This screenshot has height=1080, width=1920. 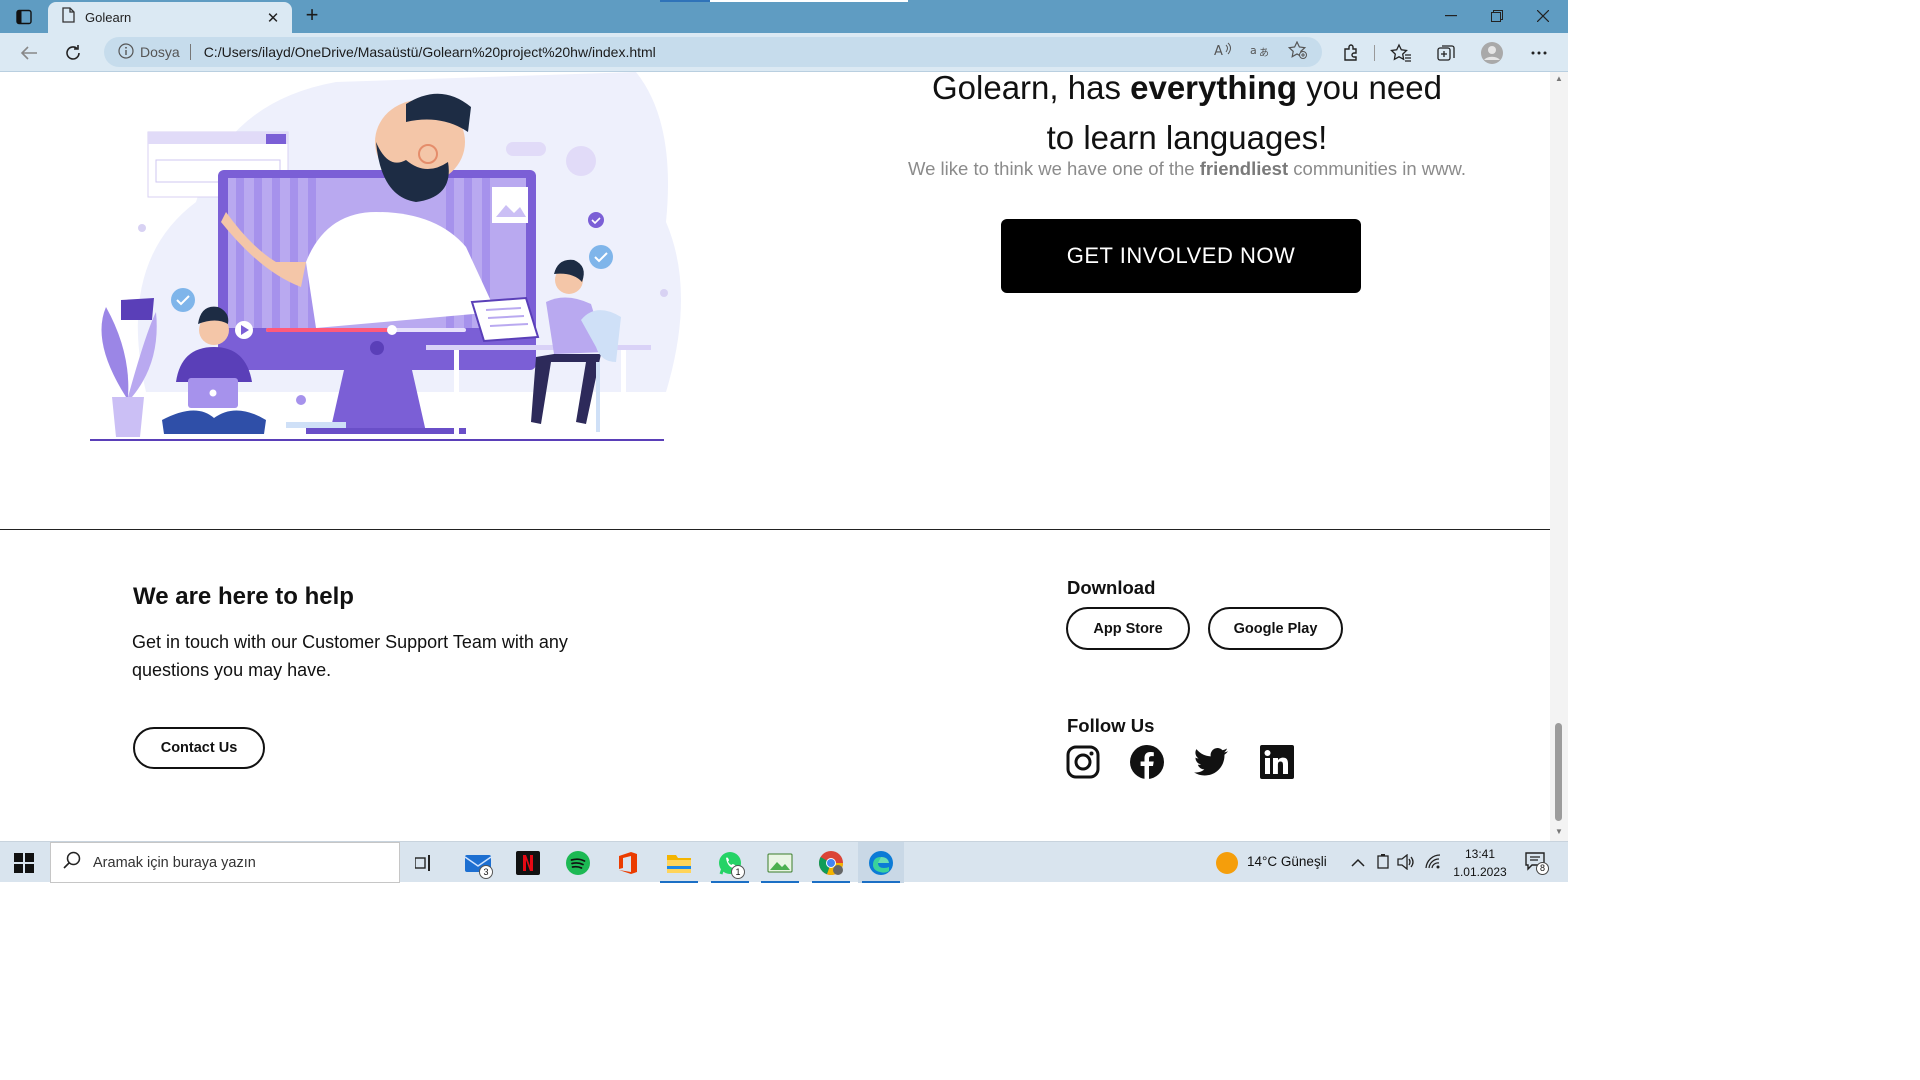 I want to click on address-actions: A aあ, so click(x=1261, y=52).